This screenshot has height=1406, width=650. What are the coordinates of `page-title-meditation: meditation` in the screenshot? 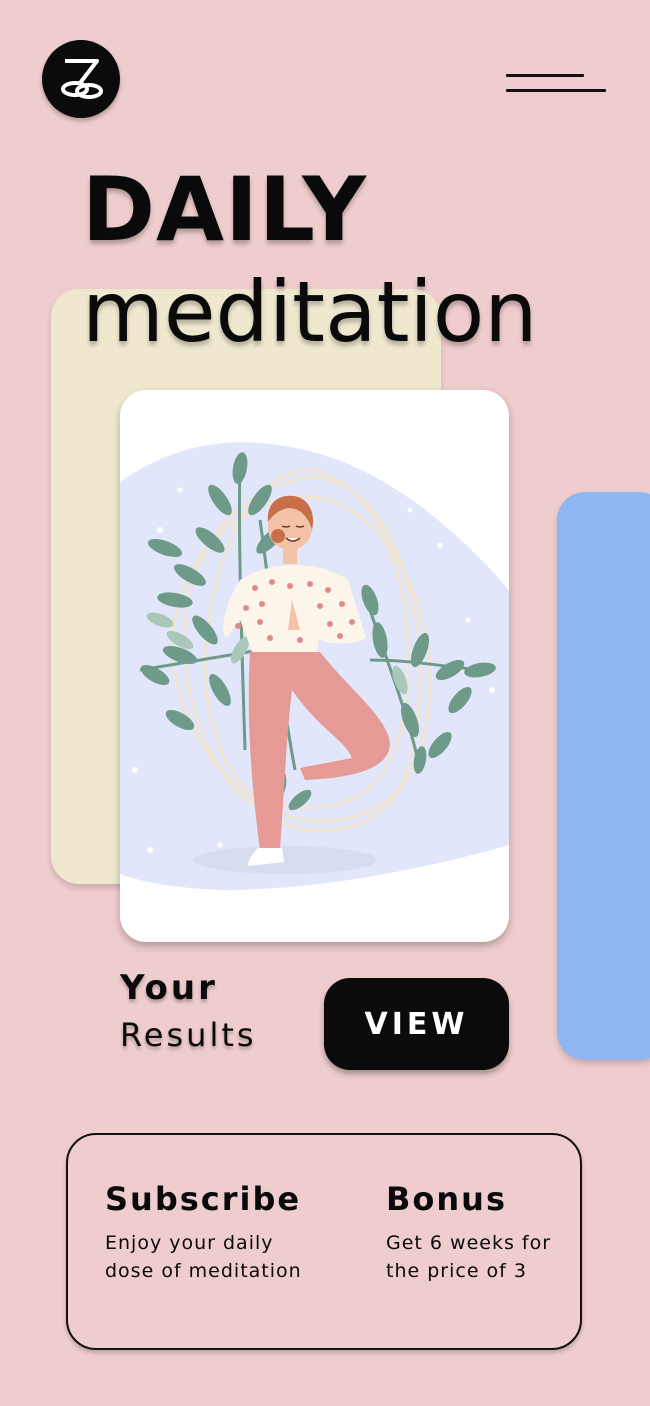 It's located at (310, 312).